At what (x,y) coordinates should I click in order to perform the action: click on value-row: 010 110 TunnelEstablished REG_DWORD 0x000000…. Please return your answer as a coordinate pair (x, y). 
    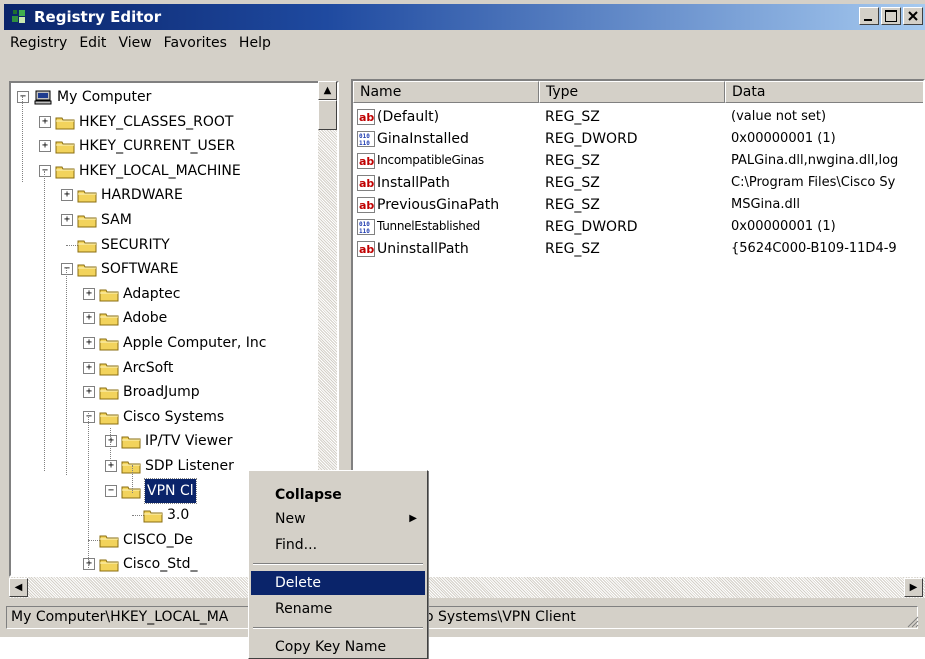
    Looking at the image, I should click on (638, 228).